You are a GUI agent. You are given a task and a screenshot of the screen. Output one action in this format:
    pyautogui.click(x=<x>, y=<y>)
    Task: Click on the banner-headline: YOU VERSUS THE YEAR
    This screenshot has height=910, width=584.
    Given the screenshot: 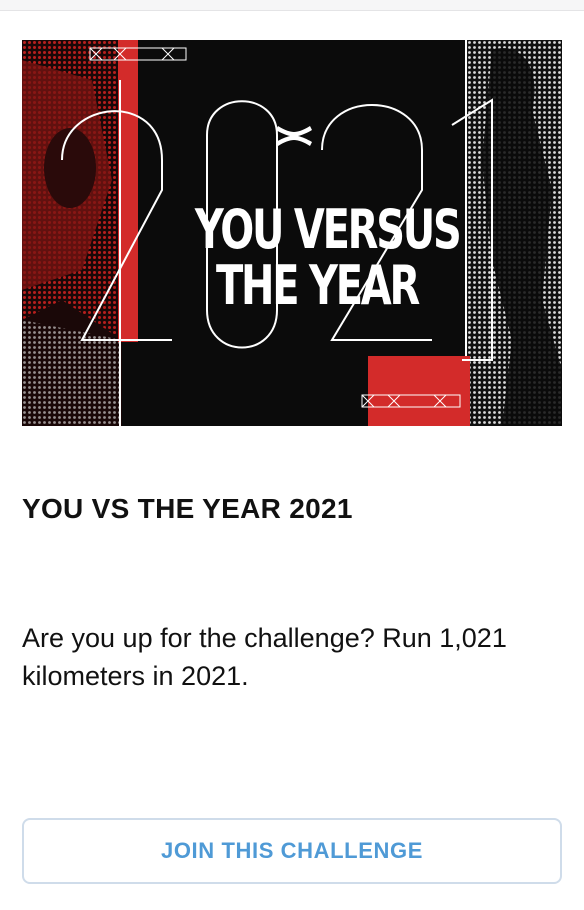 What is the action you would take?
    pyautogui.click(x=328, y=257)
    